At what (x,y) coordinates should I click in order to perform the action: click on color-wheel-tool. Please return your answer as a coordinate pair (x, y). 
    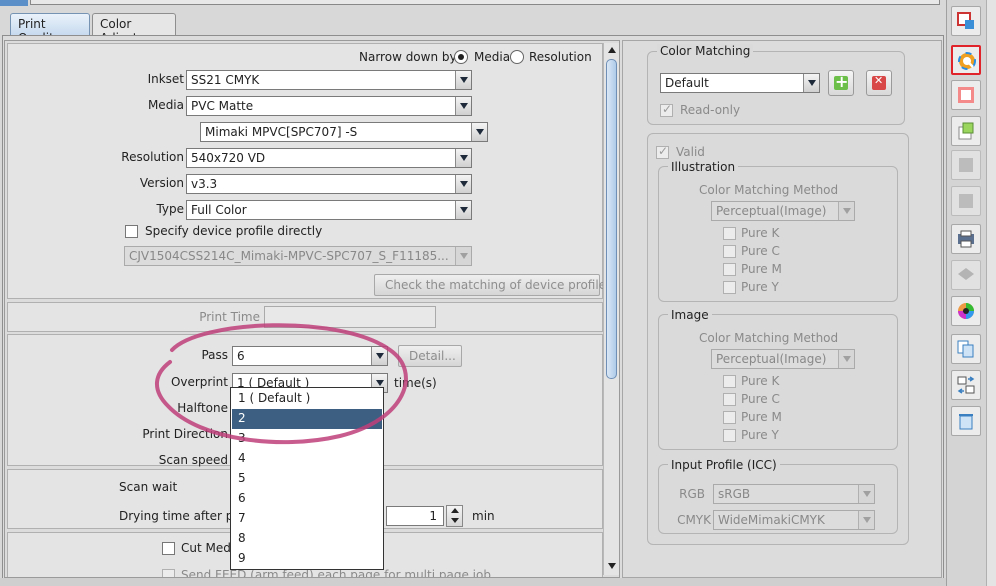
    Looking at the image, I should click on (966, 311).